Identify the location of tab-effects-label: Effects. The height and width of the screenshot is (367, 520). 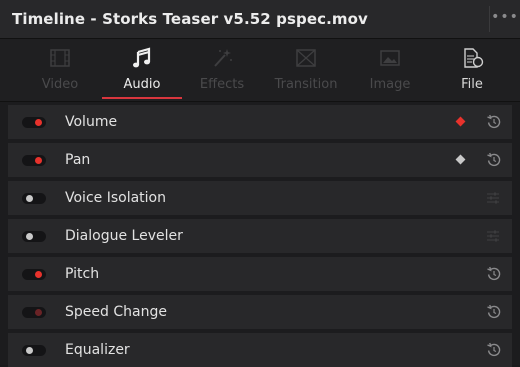
(222, 84).